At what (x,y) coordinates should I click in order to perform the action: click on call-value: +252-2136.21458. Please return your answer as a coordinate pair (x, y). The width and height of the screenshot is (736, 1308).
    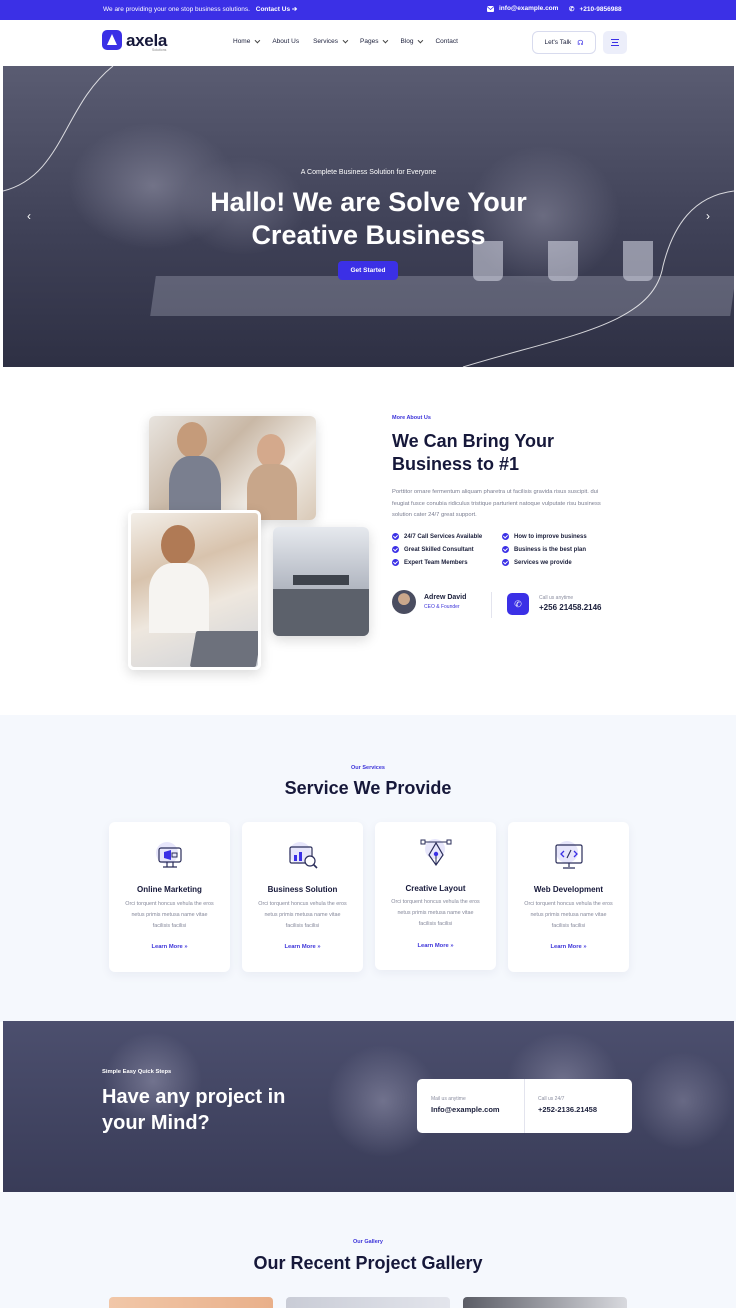
    Looking at the image, I should click on (567, 1109).